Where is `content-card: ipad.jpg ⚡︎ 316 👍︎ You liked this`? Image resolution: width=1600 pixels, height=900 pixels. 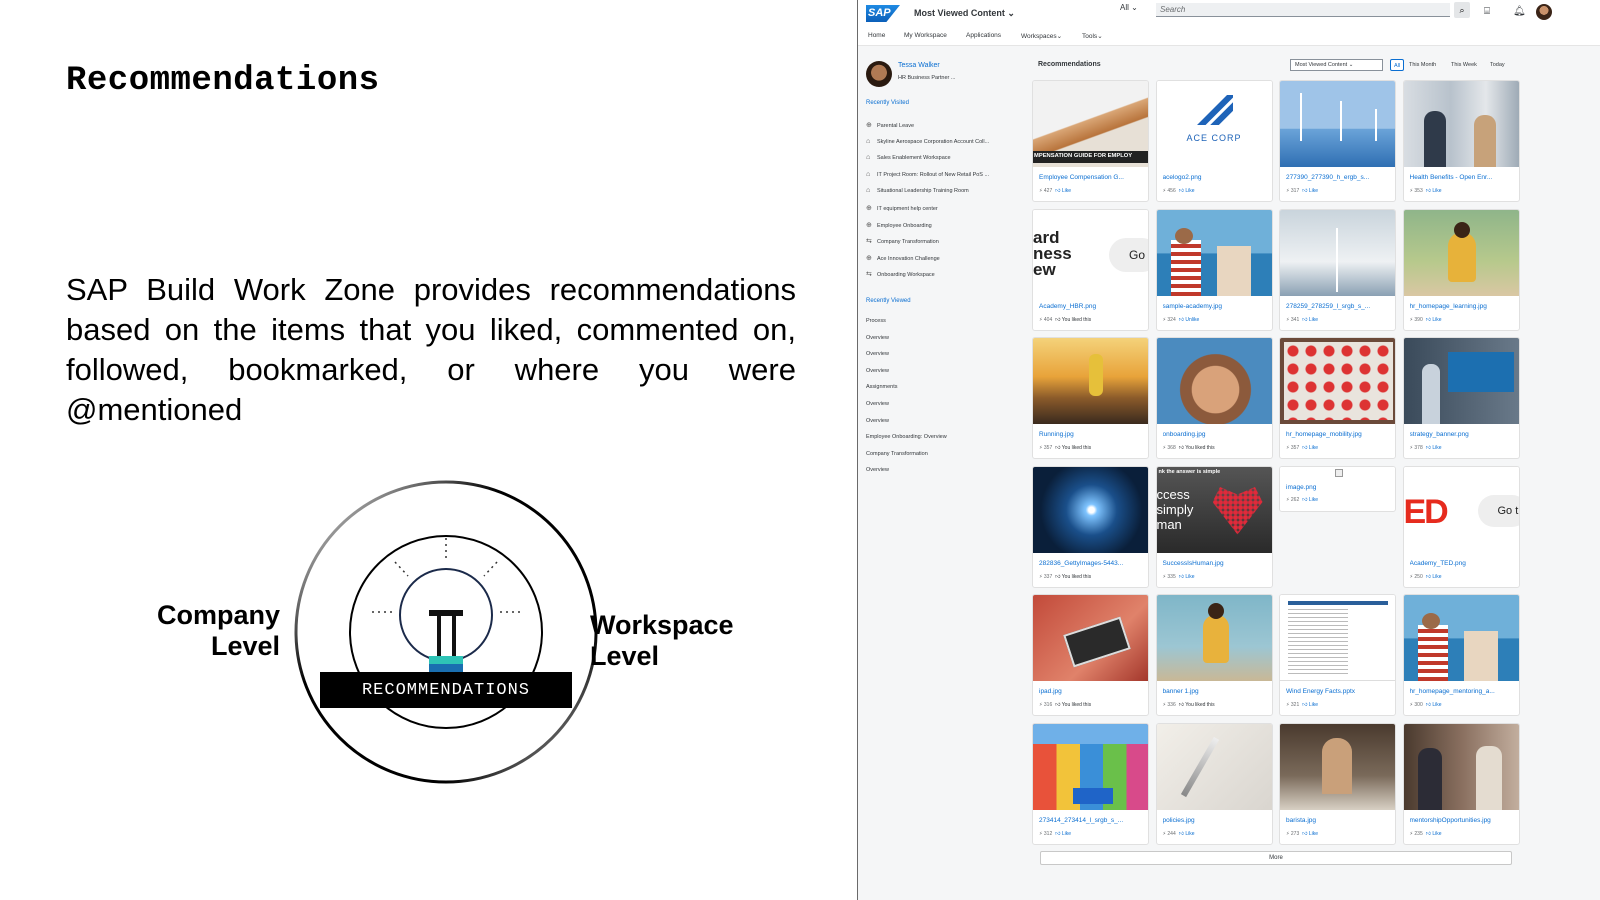 content-card: ipad.jpg ⚡︎ 316 👍︎ You liked this is located at coordinates (1090, 655).